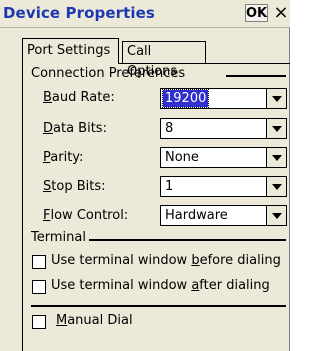 The width and height of the screenshot is (320, 351). I want to click on stop-bits-chevron-down-icon, so click(276, 186).